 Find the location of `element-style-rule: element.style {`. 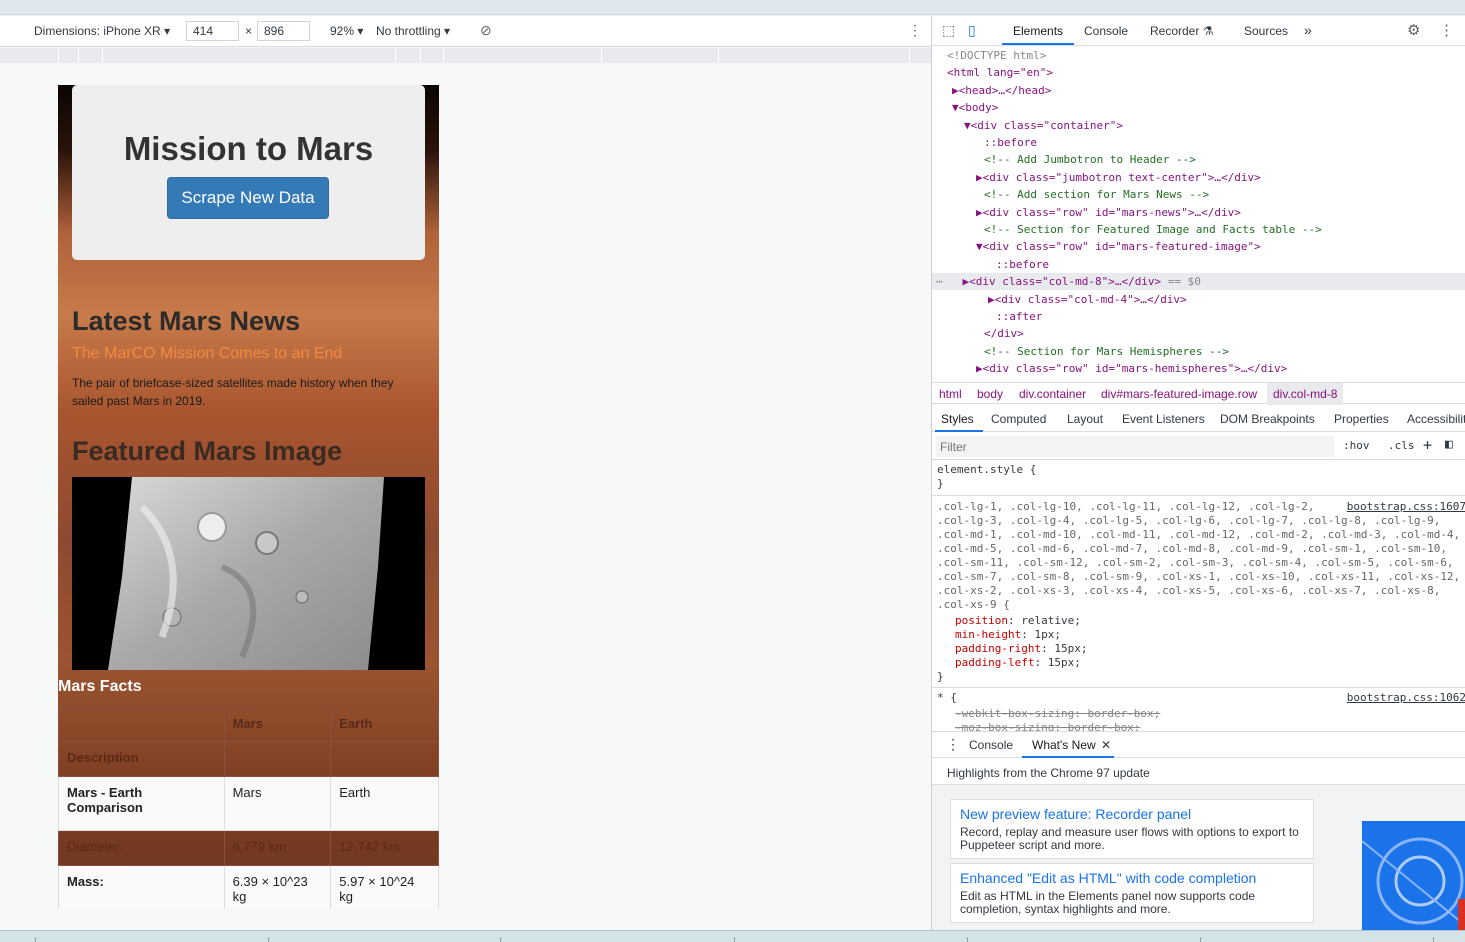

element-style-rule: element.style { is located at coordinates (986, 470).